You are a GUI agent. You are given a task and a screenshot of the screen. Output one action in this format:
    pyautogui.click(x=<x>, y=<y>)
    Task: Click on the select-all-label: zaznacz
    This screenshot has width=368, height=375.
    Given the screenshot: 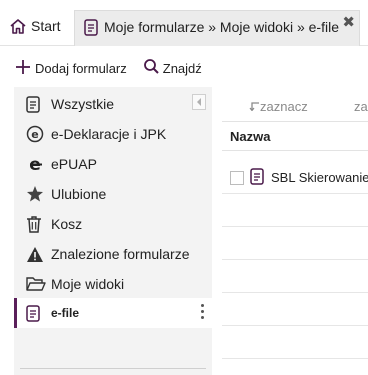 What is the action you would take?
    pyautogui.click(x=284, y=106)
    